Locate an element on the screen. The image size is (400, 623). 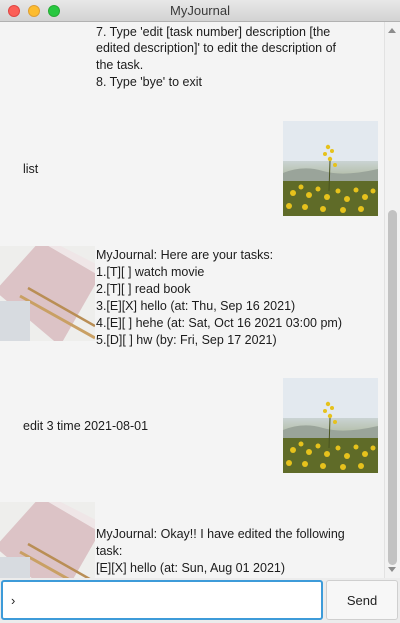
task-item: 1.[T][ ] watch movie is located at coordinates (150, 272).